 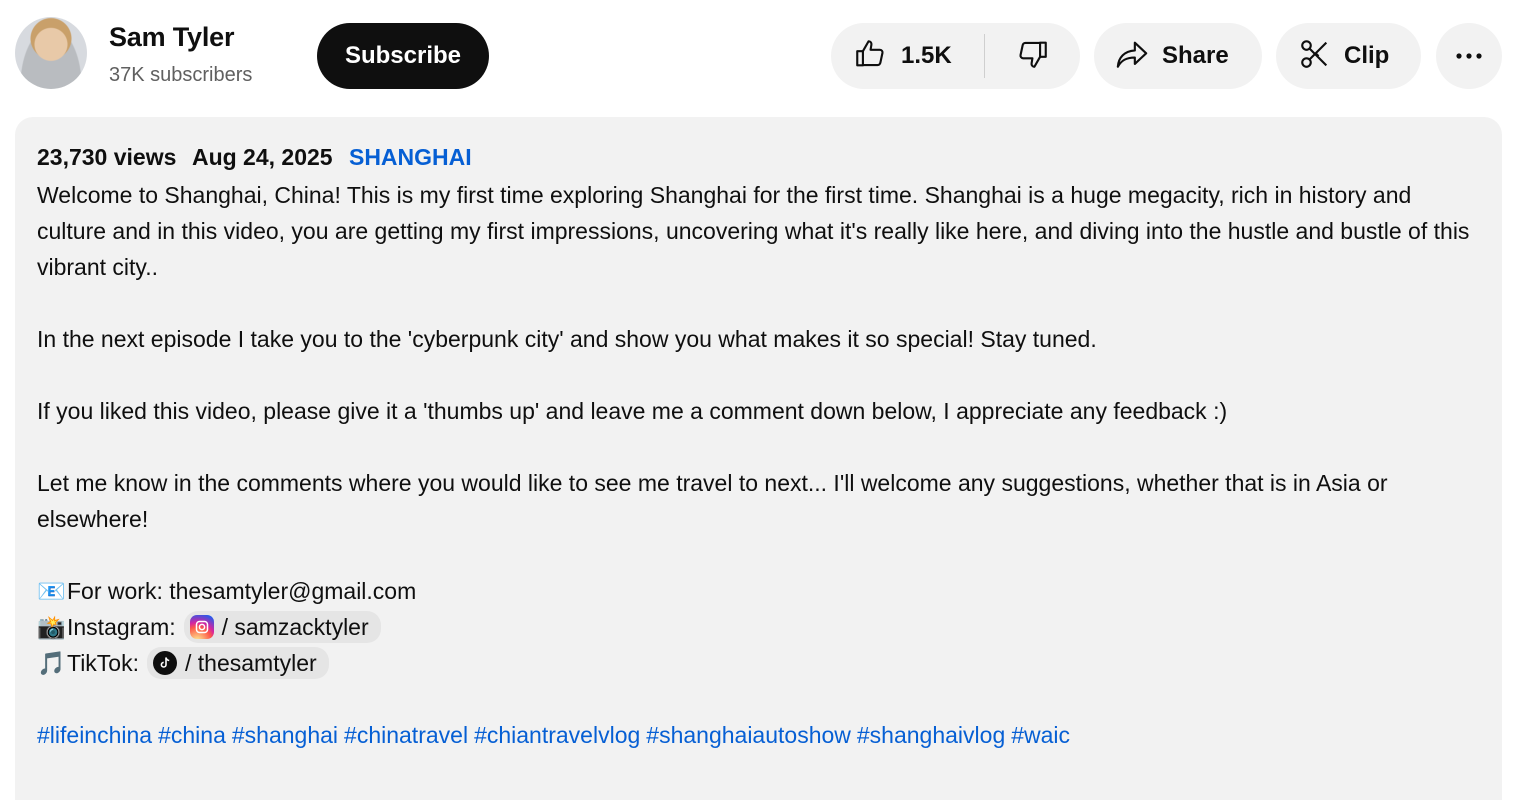 I want to click on tiktok-icon, so click(x=165, y=662).